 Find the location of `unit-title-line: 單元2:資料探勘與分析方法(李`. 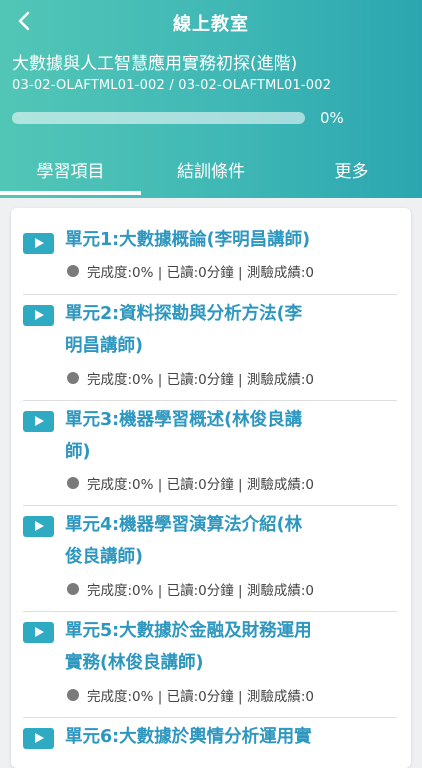

unit-title-line: 單元2:資料探勘與分析方法(李 is located at coordinates (184, 314).